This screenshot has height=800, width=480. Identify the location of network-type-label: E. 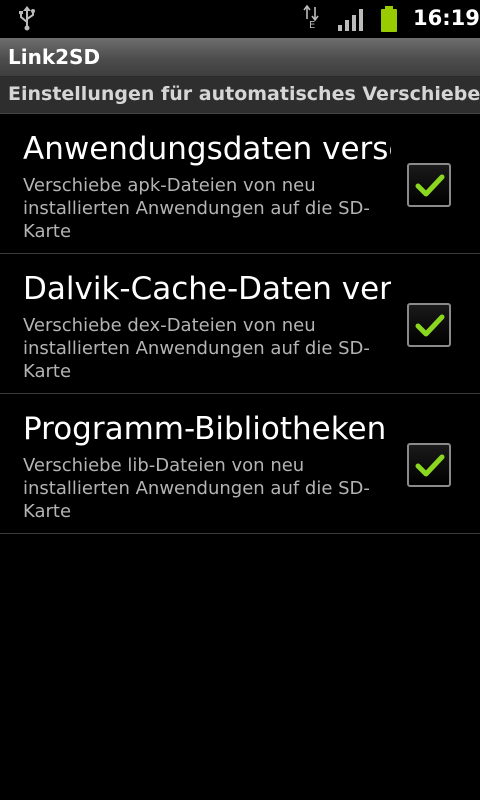
(312, 25).